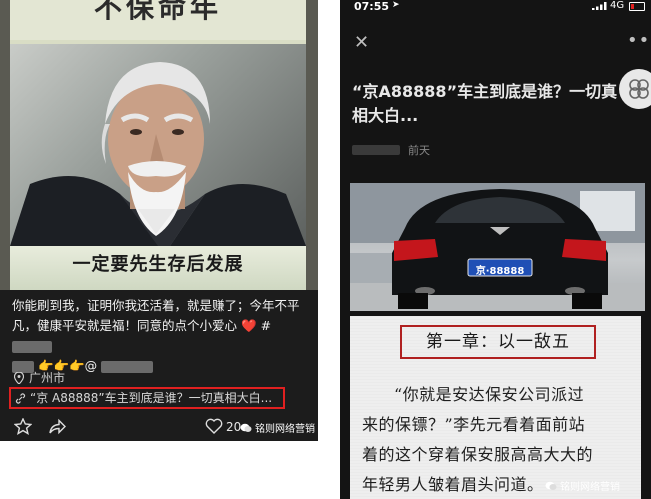 Image resolution: width=651 pixels, height=499 pixels. I want to click on link-icon, so click(20, 398).